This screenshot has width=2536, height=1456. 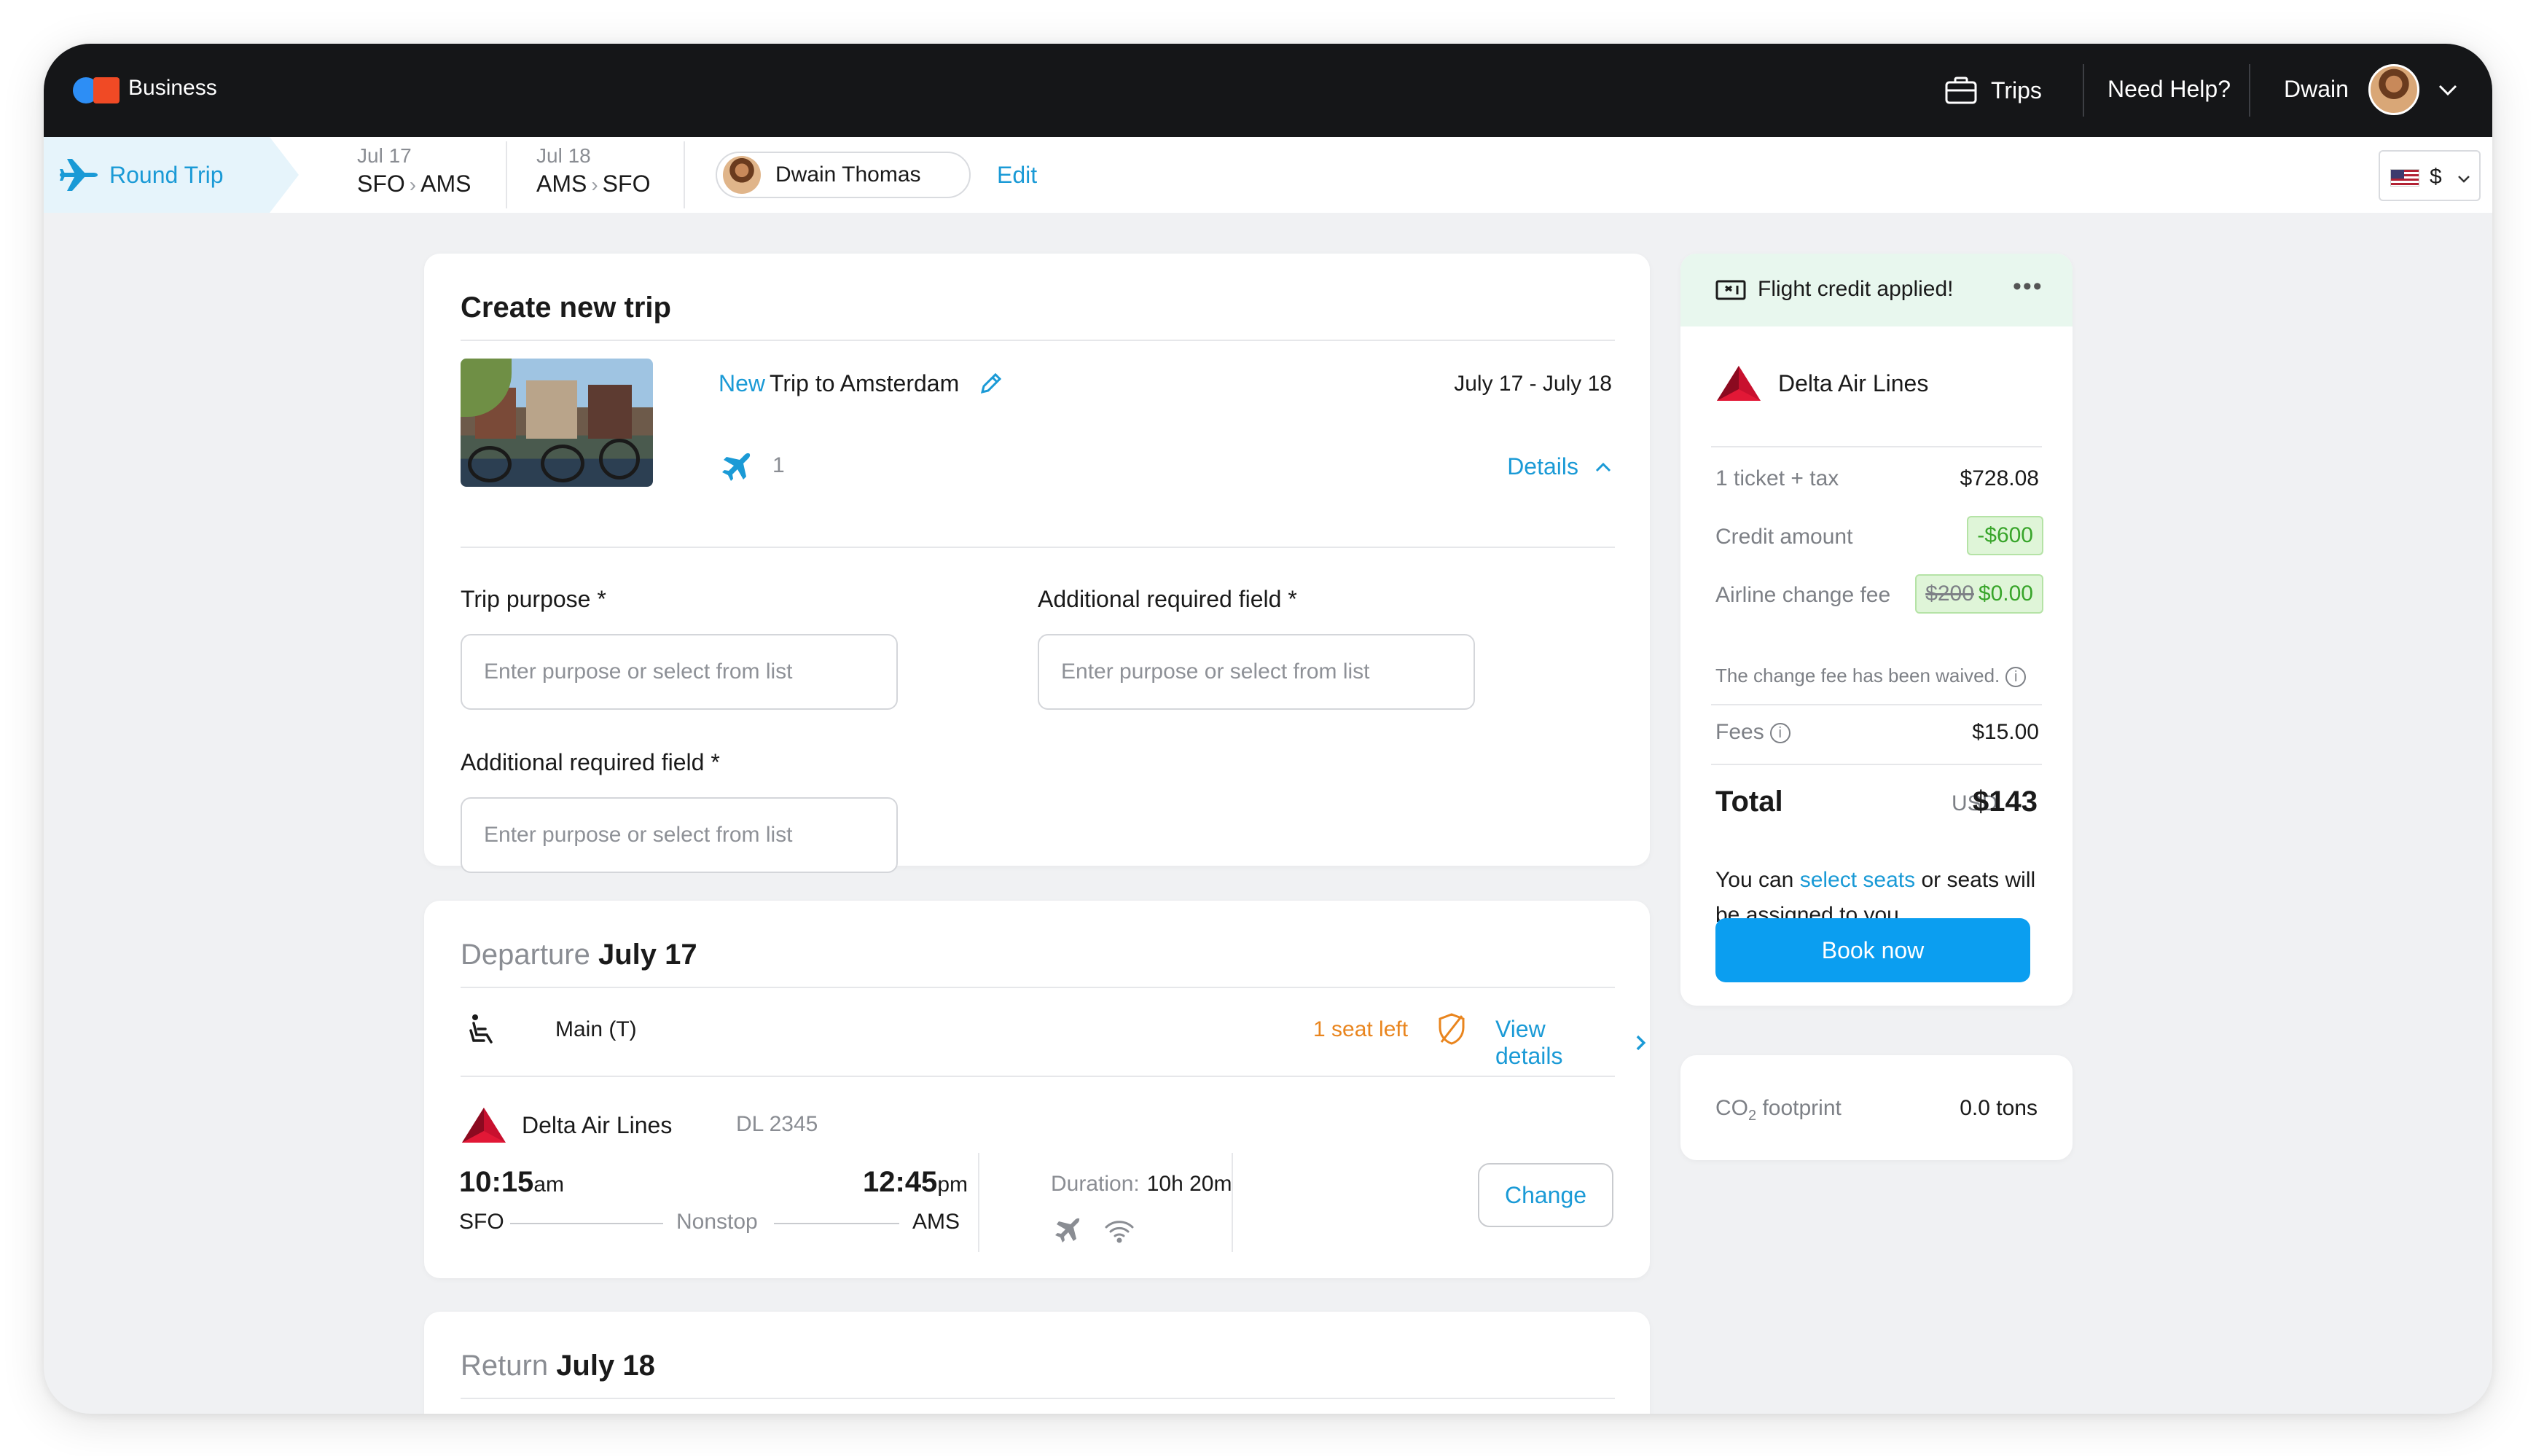 I want to click on select-seats-link: select seats, so click(x=1857, y=880).